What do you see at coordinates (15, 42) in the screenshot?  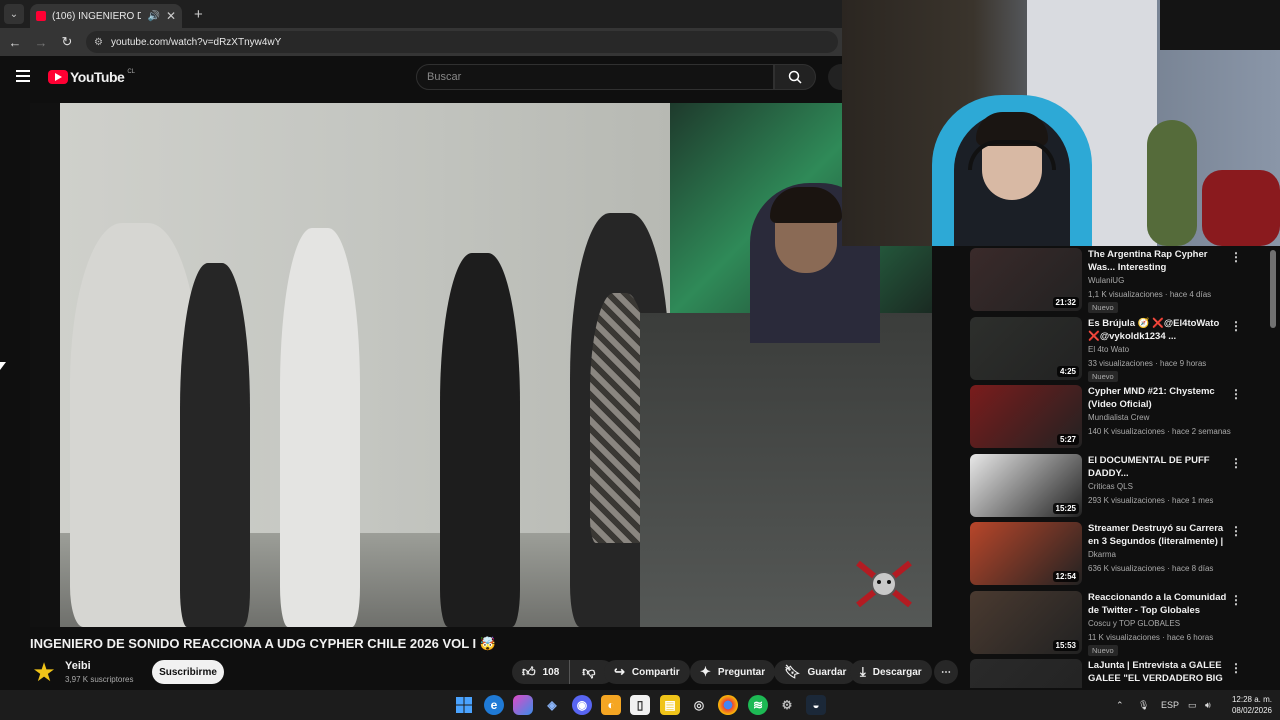 I see `back-icon: ←` at bounding box center [15, 42].